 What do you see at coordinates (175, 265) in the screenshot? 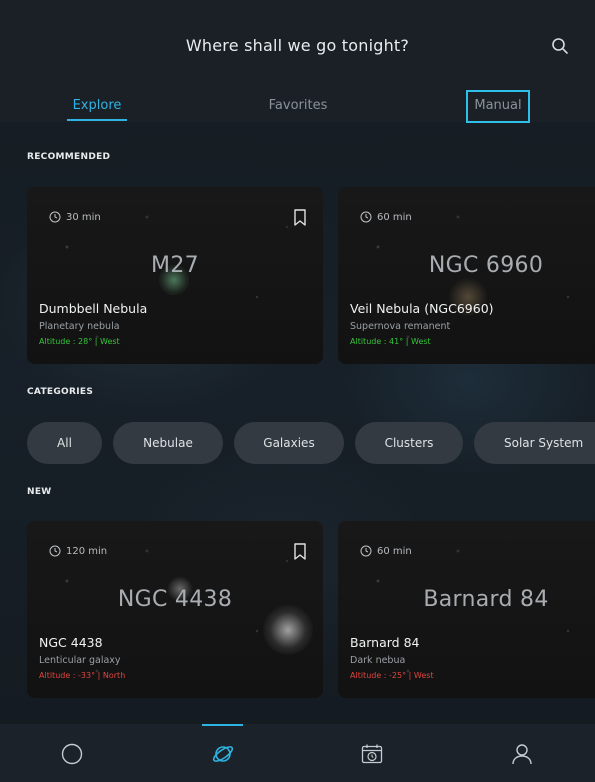
I see `catalog-id: M27` at bounding box center [175, 265].